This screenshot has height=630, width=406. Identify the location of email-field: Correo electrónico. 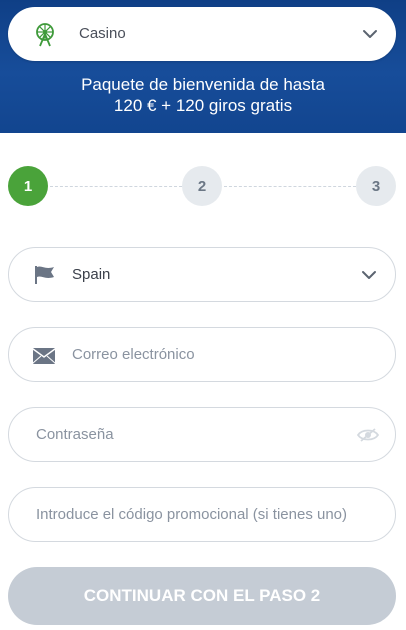
(202, 354).